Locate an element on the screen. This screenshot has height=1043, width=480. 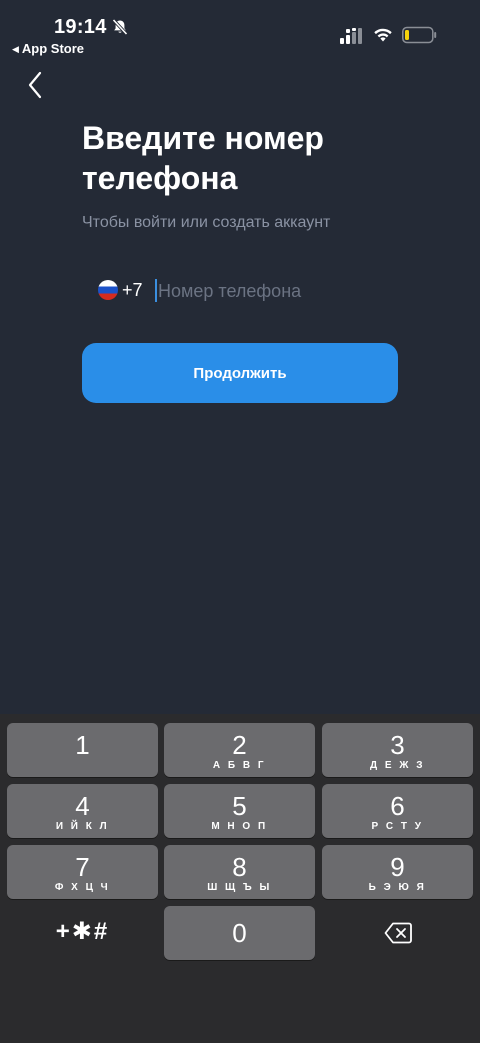
bell-slash-icon is located at coordinates (120, 27).